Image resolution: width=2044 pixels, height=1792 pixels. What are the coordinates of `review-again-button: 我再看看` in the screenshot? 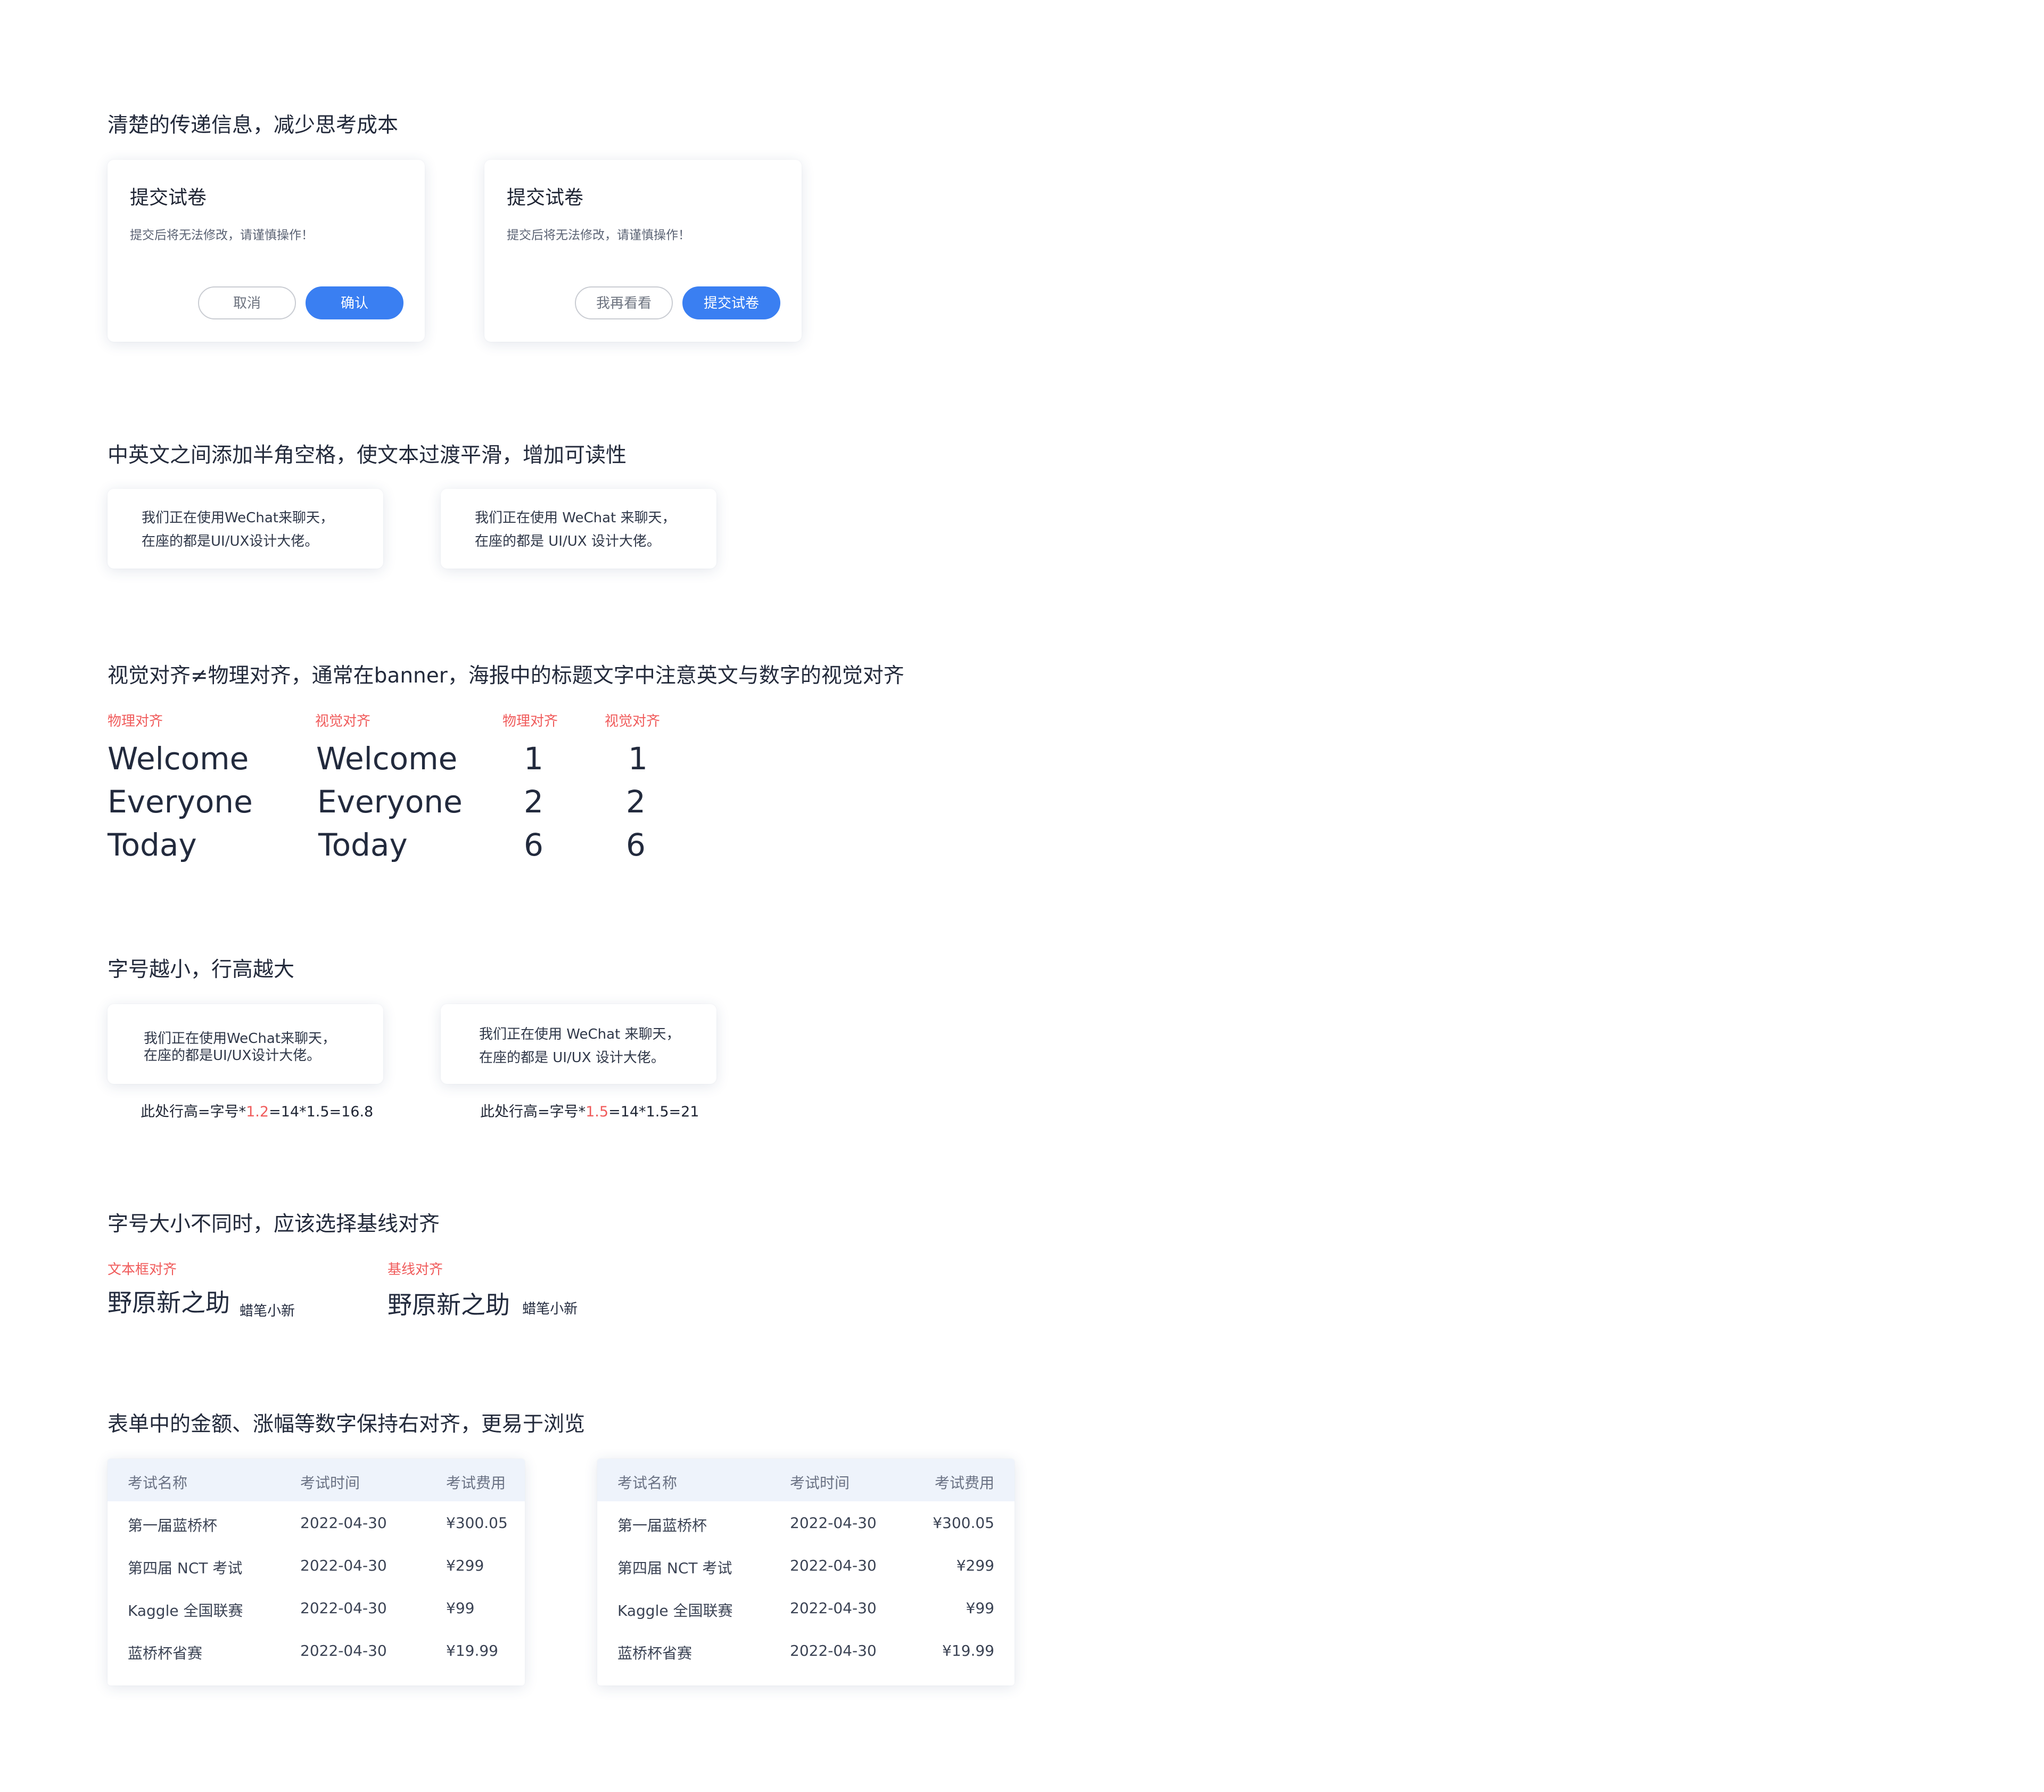 It's located at (624, 302).